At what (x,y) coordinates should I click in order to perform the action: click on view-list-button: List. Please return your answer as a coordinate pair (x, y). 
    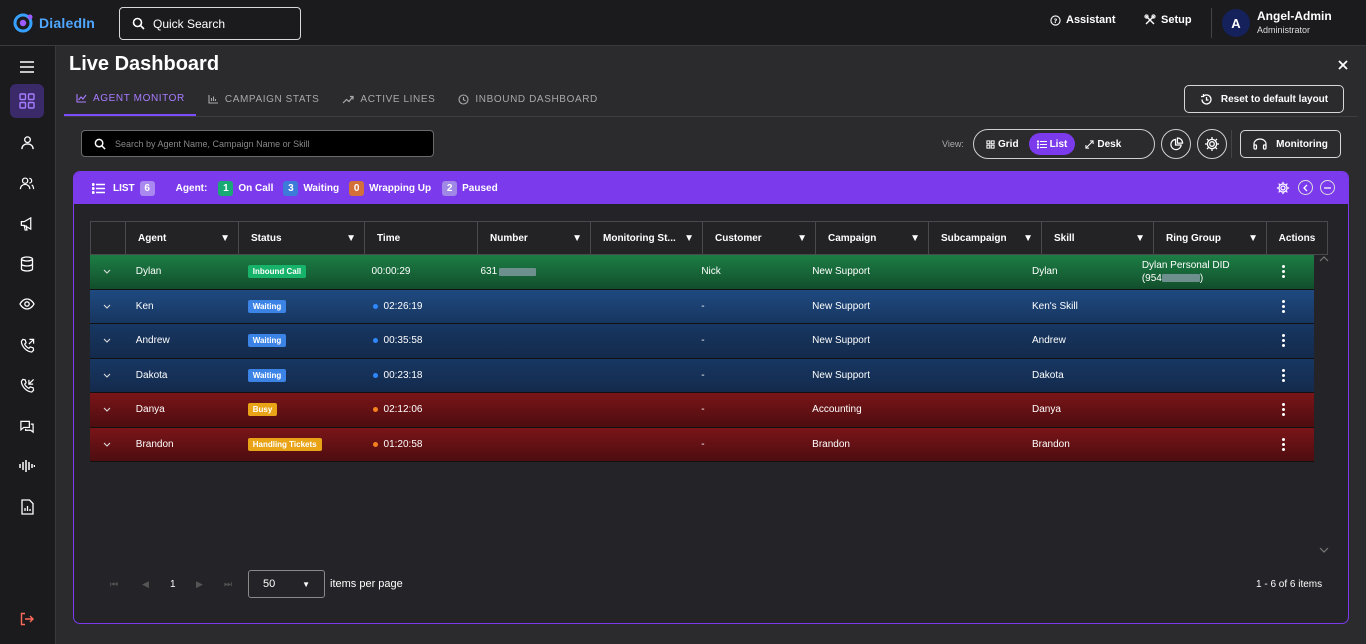
    Looking at the image, I should click on (1052, 144).